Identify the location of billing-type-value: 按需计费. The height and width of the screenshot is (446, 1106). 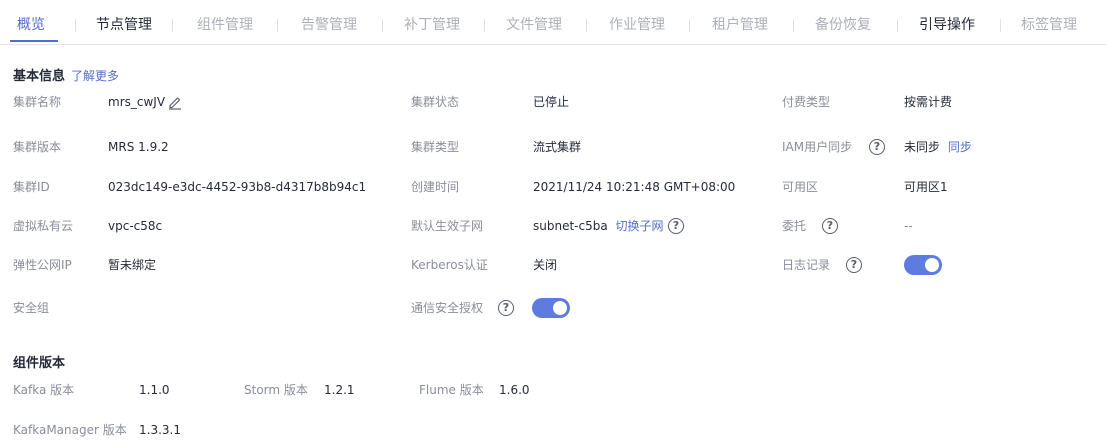
(928, 102).